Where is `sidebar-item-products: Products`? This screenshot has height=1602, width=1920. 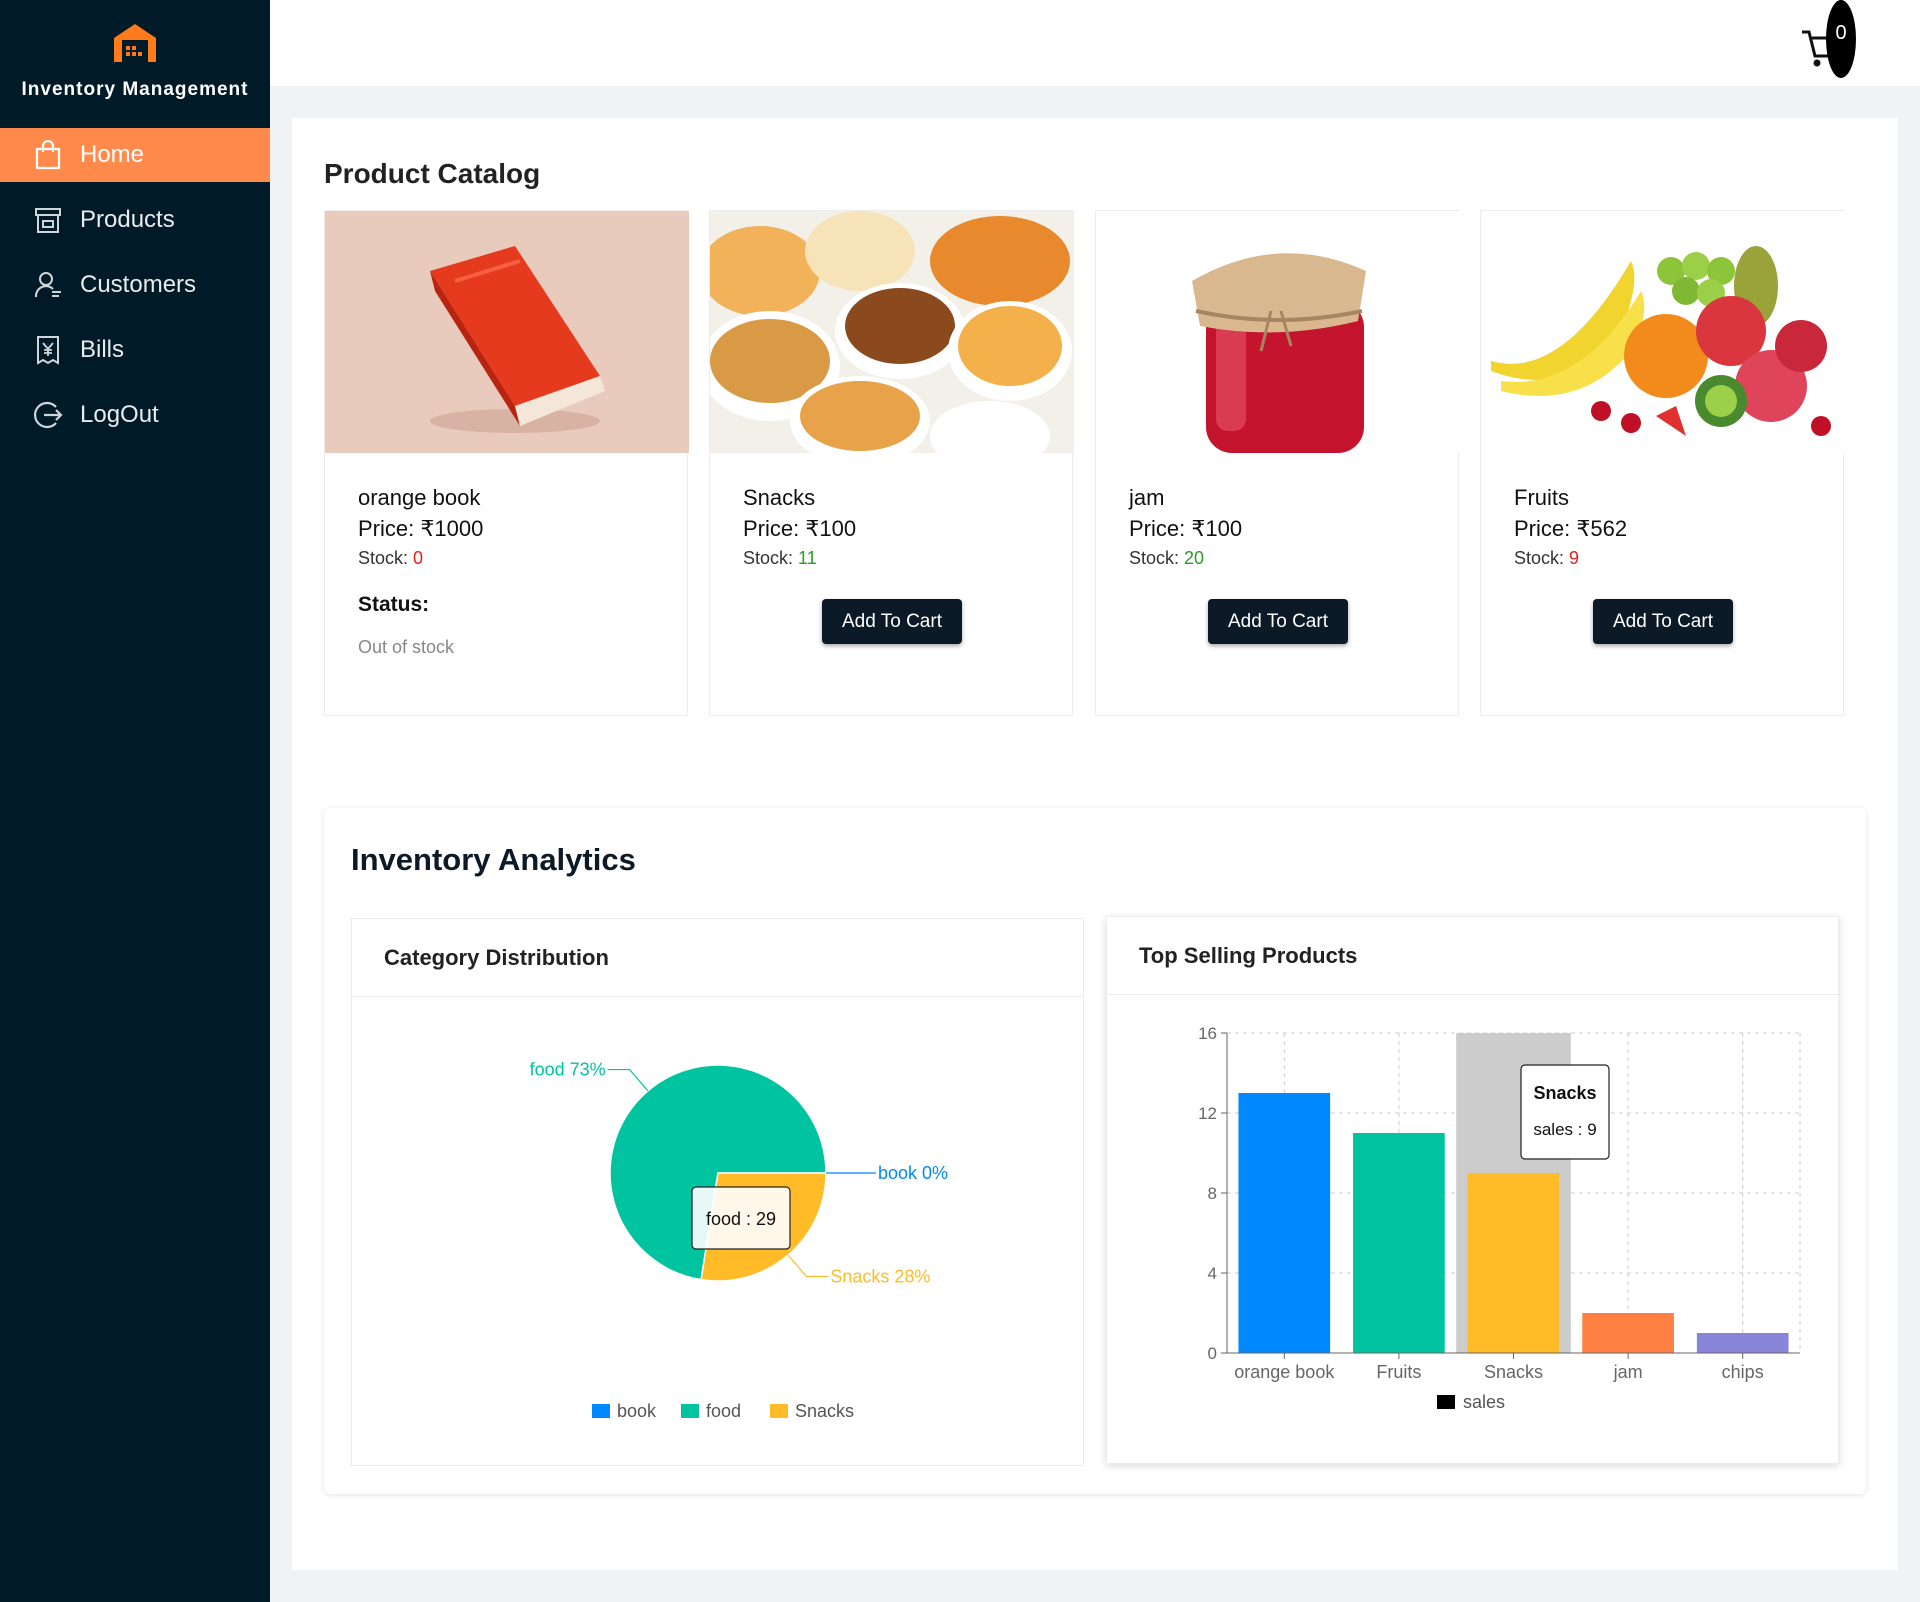
sidebar-item-products: Products is located at coordinates (135, 220).